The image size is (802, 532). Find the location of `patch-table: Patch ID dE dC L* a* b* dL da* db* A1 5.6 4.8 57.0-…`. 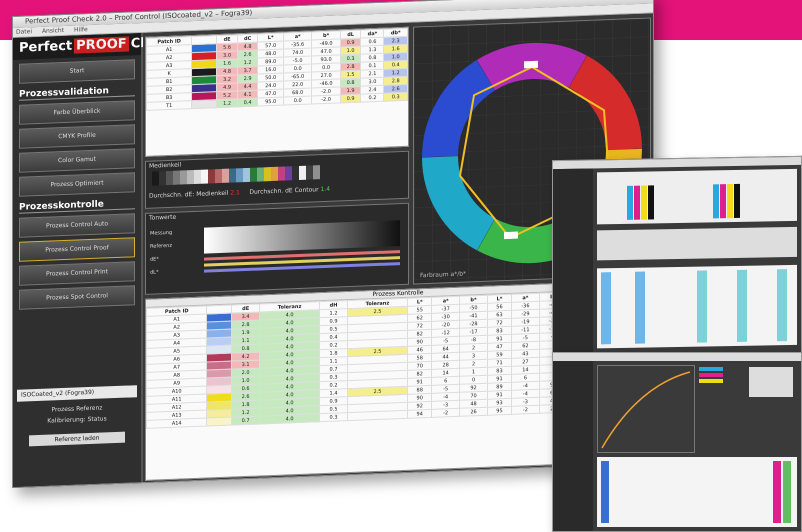

patch-table: Patch ID dE dC L* a* b* dL da* db* A1 5.6 4.8 57.0-… is located at coordinates (277, 69).